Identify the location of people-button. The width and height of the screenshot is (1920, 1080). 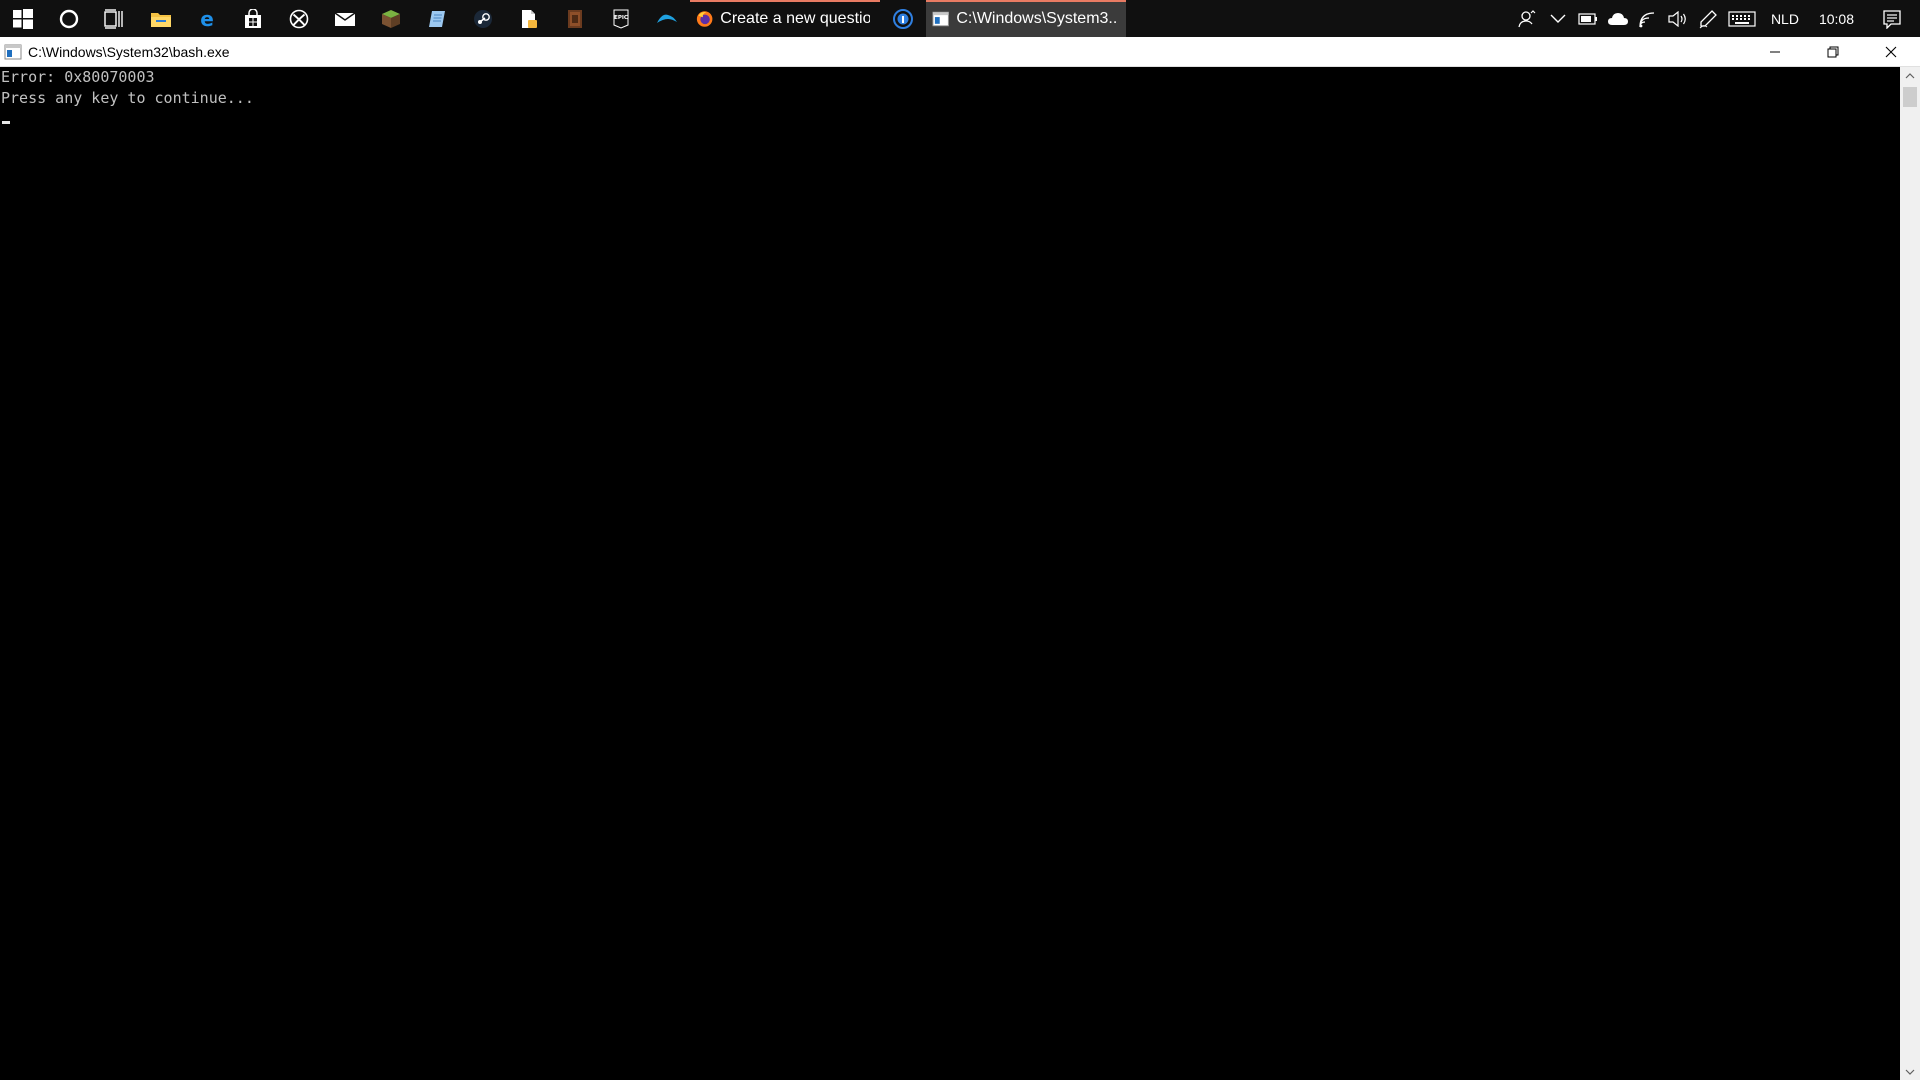
(1528, 18).